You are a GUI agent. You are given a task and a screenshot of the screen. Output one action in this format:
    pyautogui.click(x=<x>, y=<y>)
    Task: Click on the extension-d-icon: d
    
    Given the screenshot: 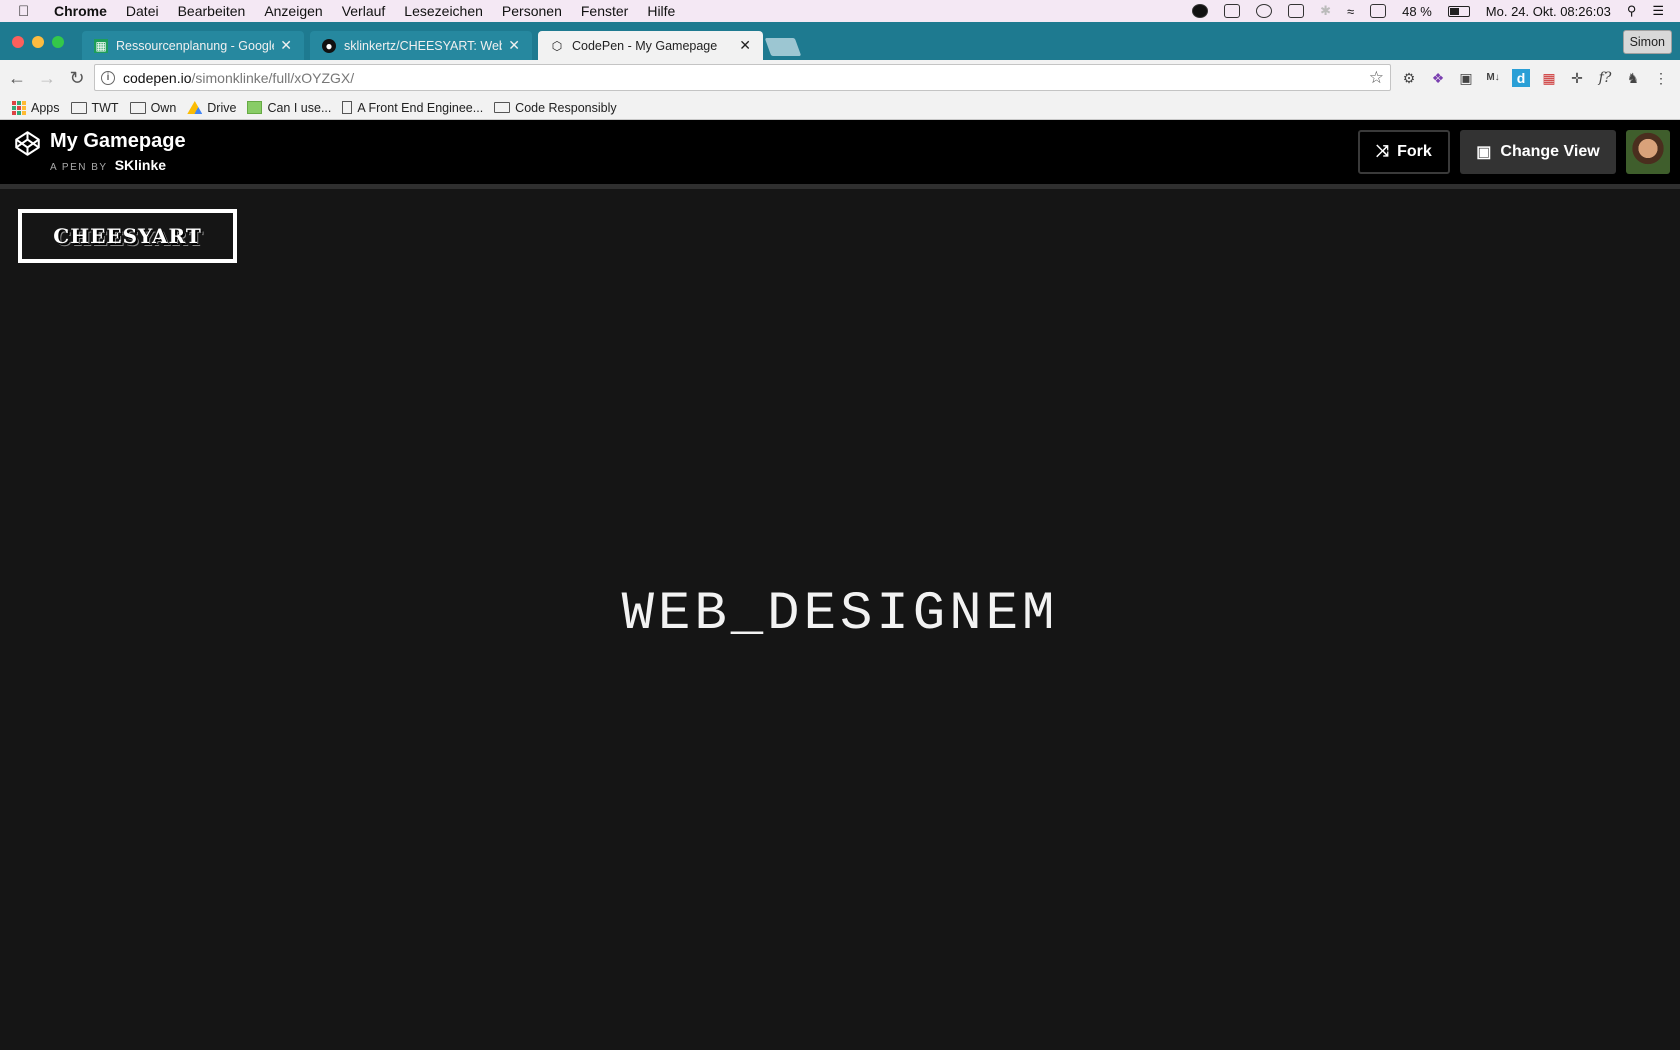 What is the action you would take?
    pyautogui.click(x=1521, y=78)
    